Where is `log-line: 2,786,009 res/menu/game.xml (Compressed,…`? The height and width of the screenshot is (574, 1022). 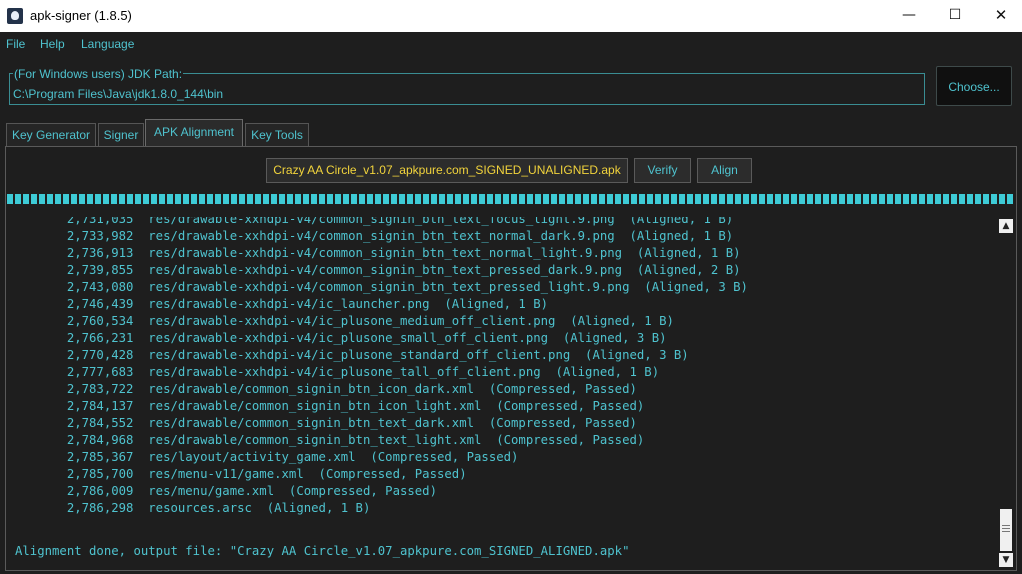 log-line: 2,786,009 res/menu/game.xml (Compressed,… is located at coordinates (226, 491).